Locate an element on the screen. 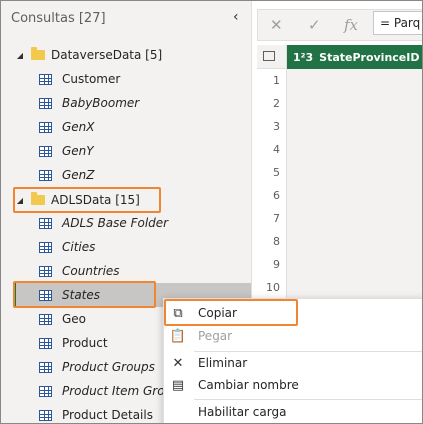 This screenshot has width=423, height=424. menu-item-delete: ✕ Eliminar is located at coordinates (293, 363).